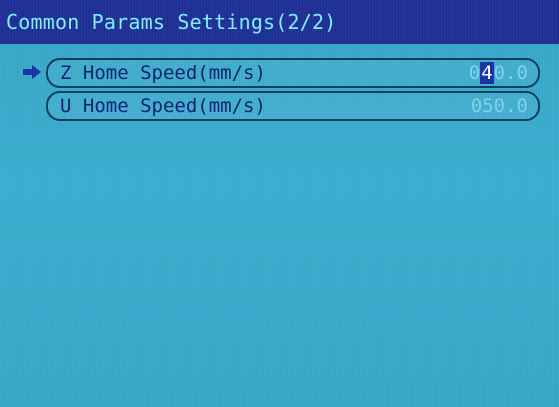 This screenshot has width=559, height=407. What do you see at coordinates (510, 73) in the screenshot?
I see `value-digits: 0.0` at bounding box center [510, 73].